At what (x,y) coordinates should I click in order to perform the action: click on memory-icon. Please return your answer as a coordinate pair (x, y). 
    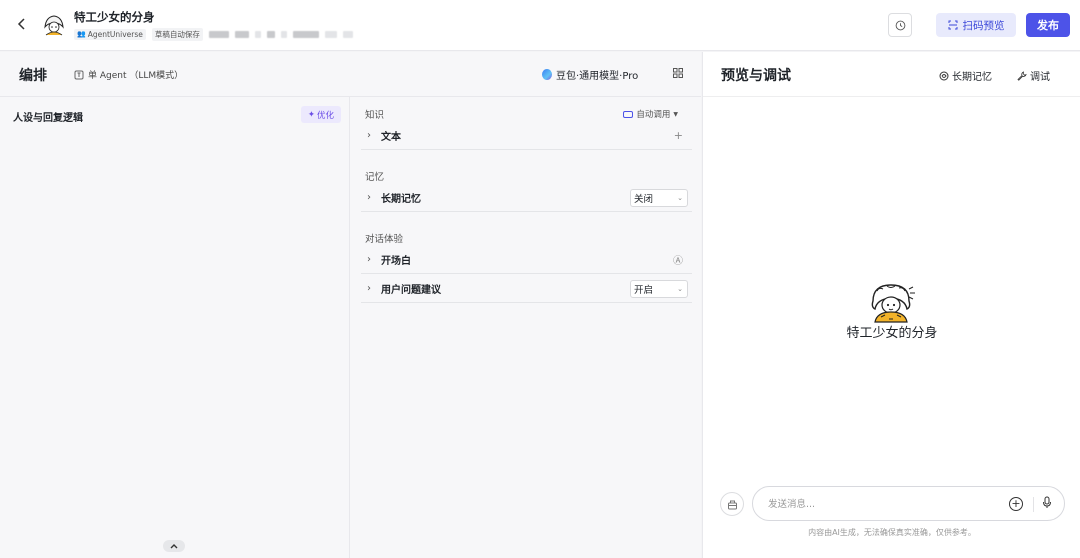
    Looking at the image, I should click on (944, 75).